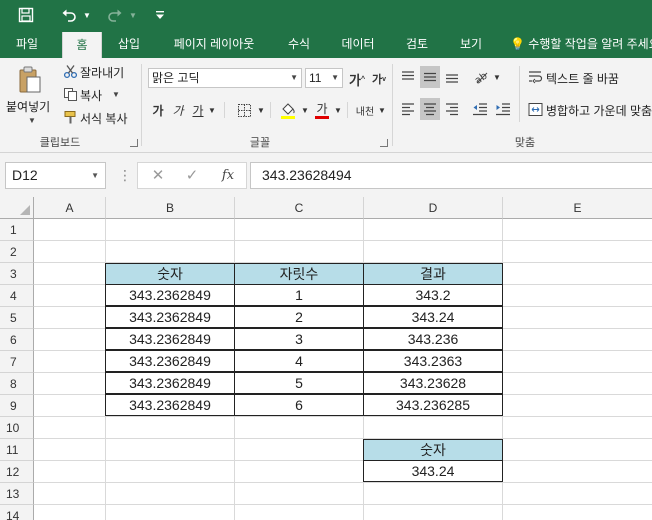 The height and width of the screenshot is (520, 652). I want to click on bold-button: 가, so click(158, 110).